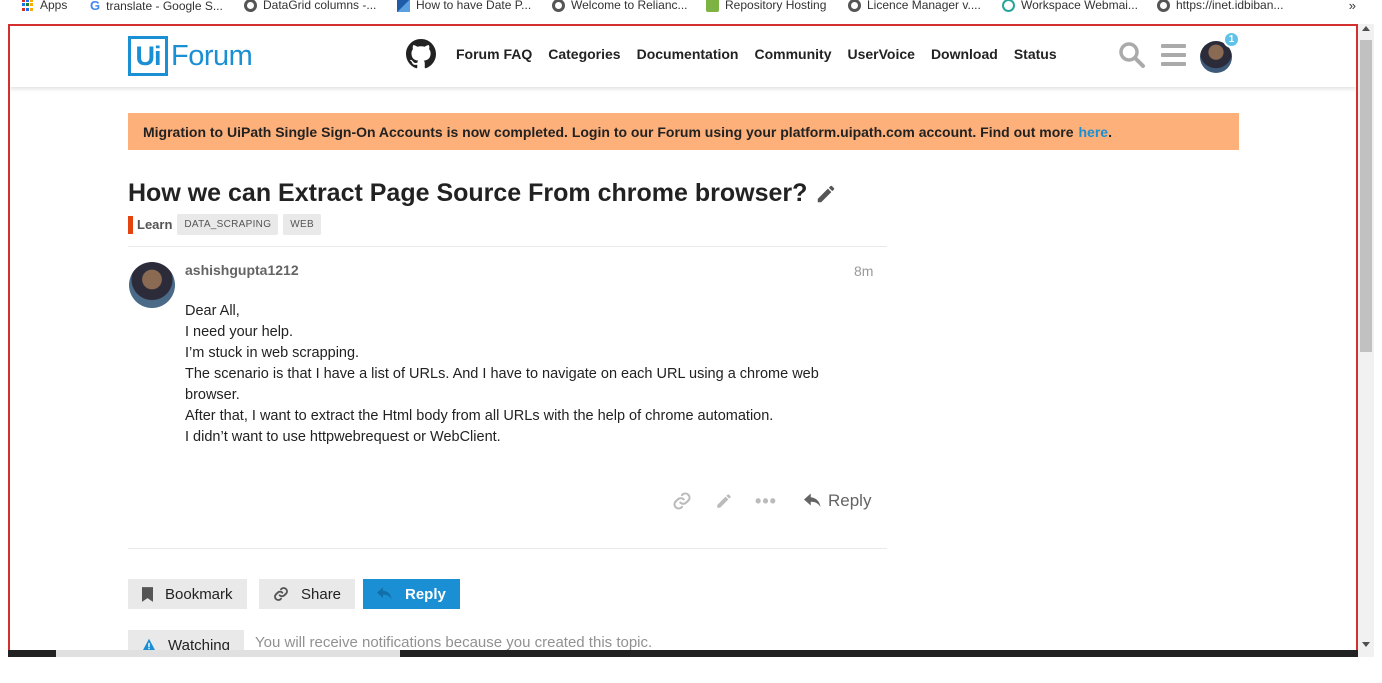 This screenshot has height=683, width=1382. What do you see at coordinates (155, 224) in the screenshot?
I see `category-label: Learn` at bounding box center [155, 224].